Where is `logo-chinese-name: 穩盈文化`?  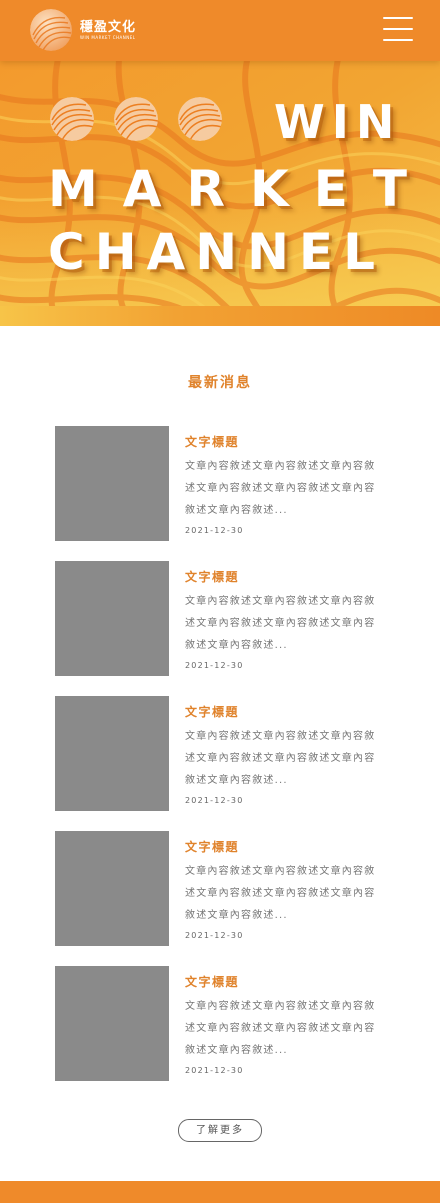
logo-chinese-name: 穩盈文化 is located at coordinates (108, 27).